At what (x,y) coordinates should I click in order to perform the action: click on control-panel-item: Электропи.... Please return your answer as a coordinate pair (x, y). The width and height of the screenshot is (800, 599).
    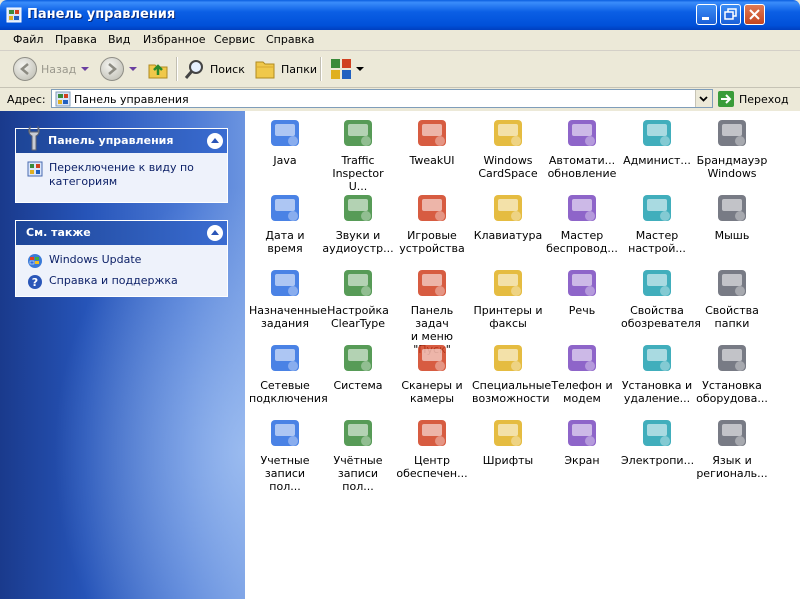
    Looking at the image, I should click on (658, 441).